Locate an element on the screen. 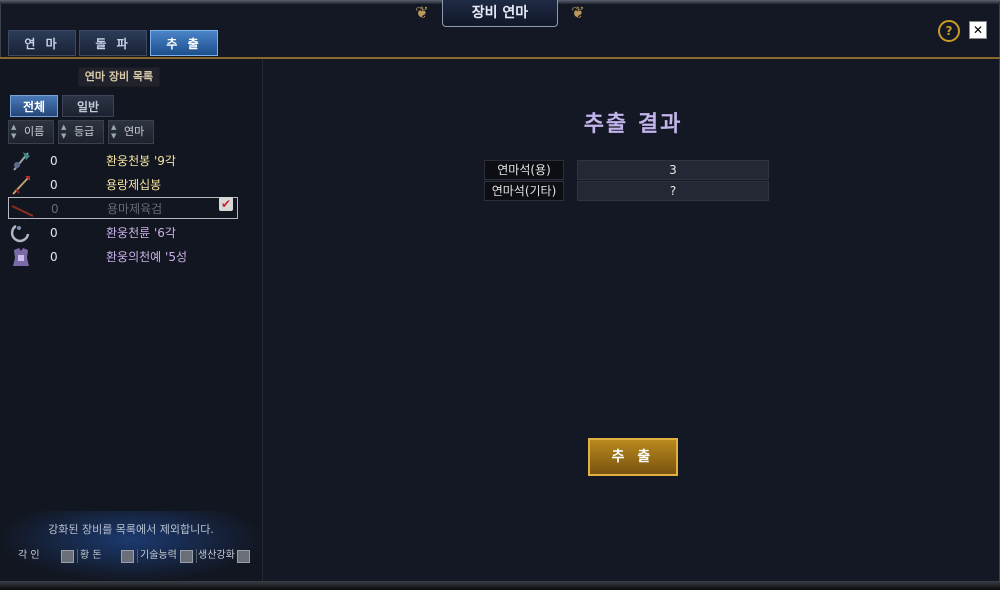  exclude-hwangdon-label: 황 돈 is located at coordinates (91, 555).